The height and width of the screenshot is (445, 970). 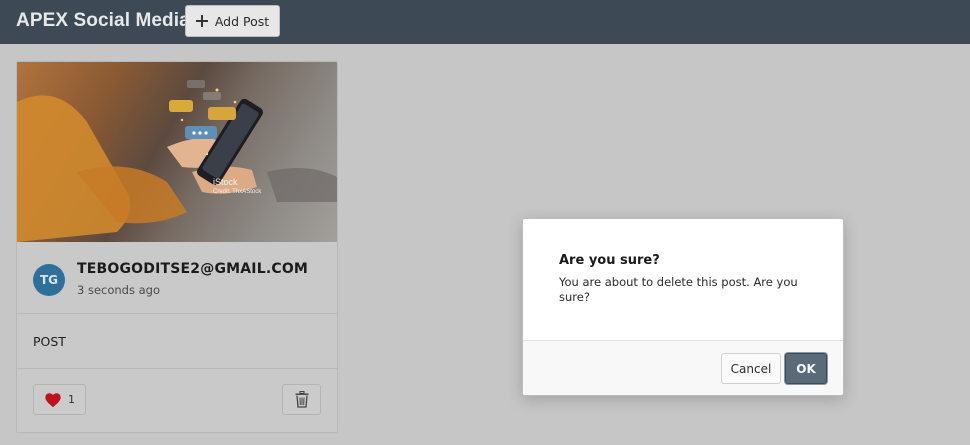 I want to click on like-button: 1, so click(x=59, y=399).